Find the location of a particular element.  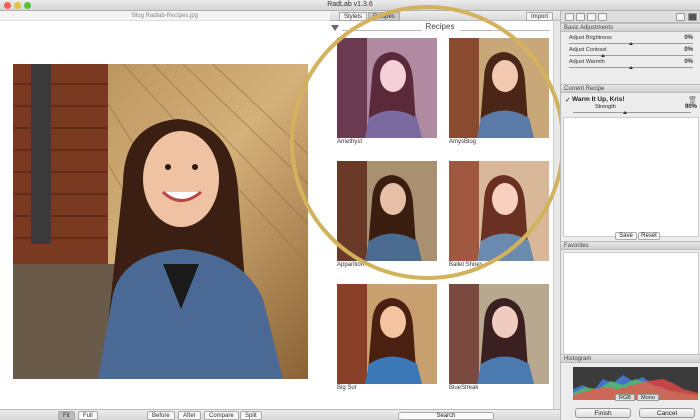

favorites-header: Favorites is located at coordinates (630, 245).